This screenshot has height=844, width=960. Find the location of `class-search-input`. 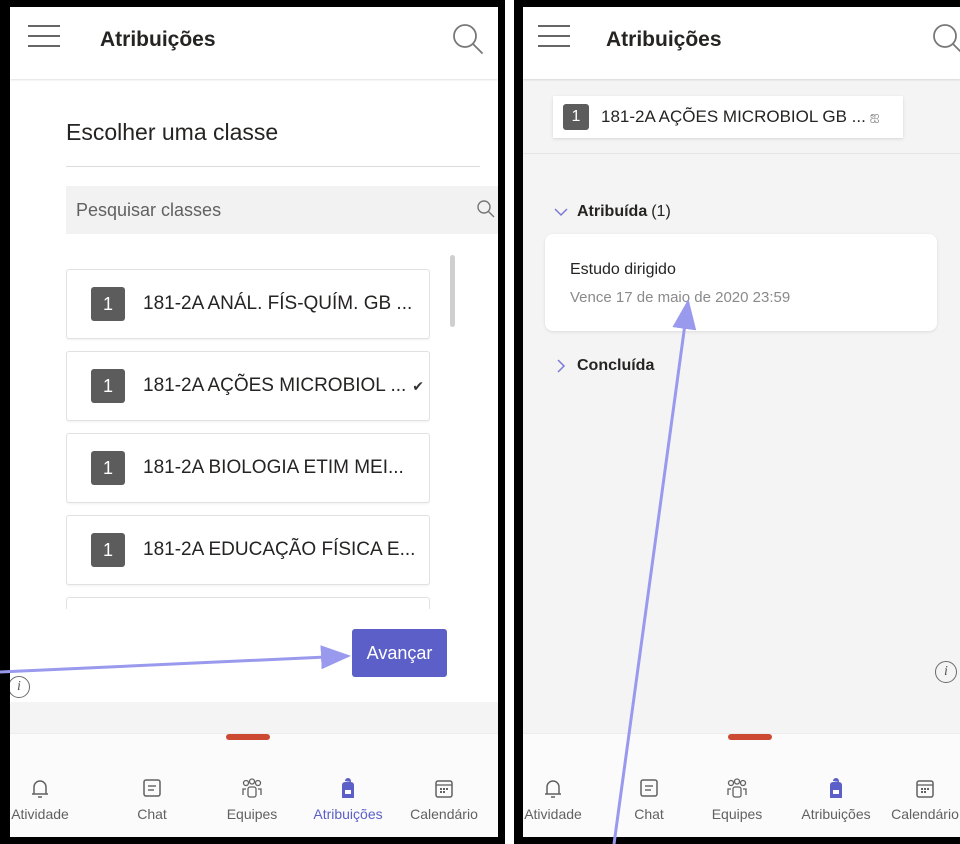

class-search-input is located at coordinates (282, 210).